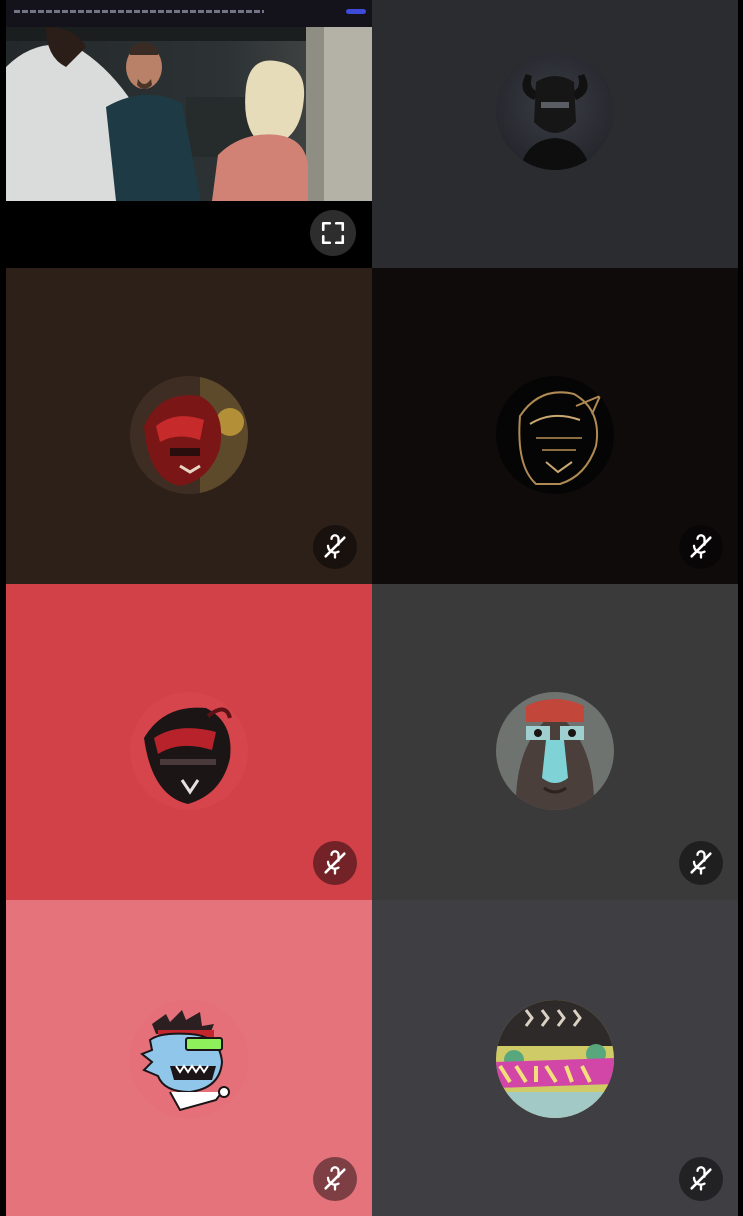  I want to click on fullscreen-button, so click(333, 233).